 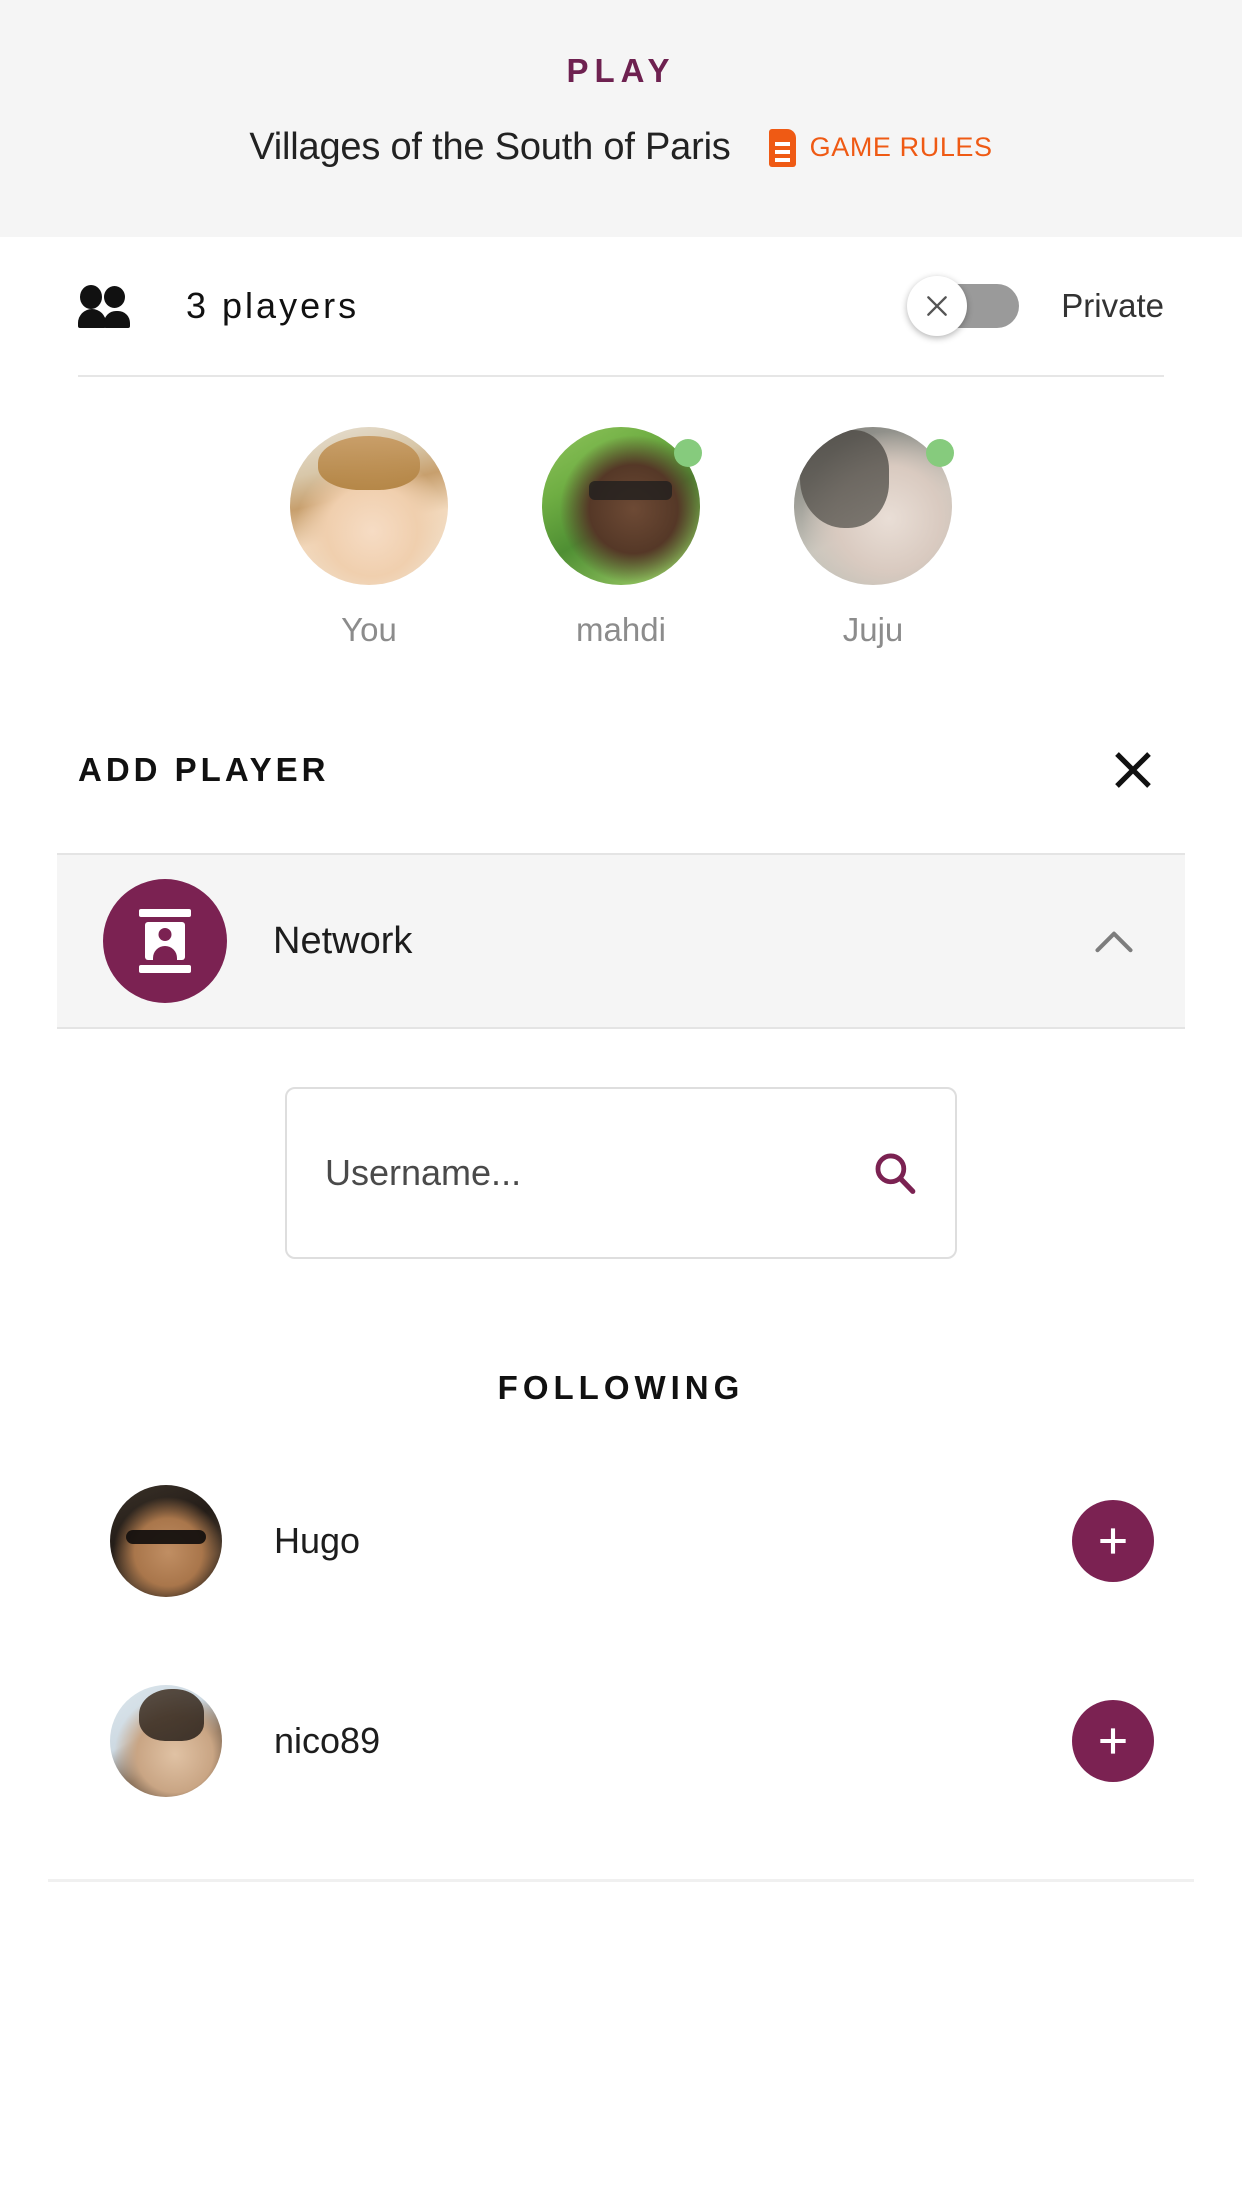 I want to click on player-card: Juju, so click(x=873, y=538).